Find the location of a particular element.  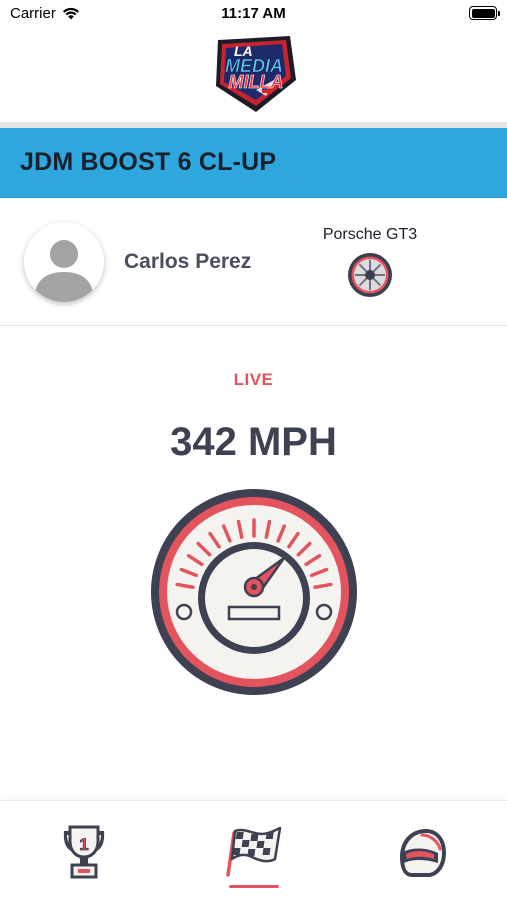

car-name: Porsche GT3 is located at coordinates (370, 234).